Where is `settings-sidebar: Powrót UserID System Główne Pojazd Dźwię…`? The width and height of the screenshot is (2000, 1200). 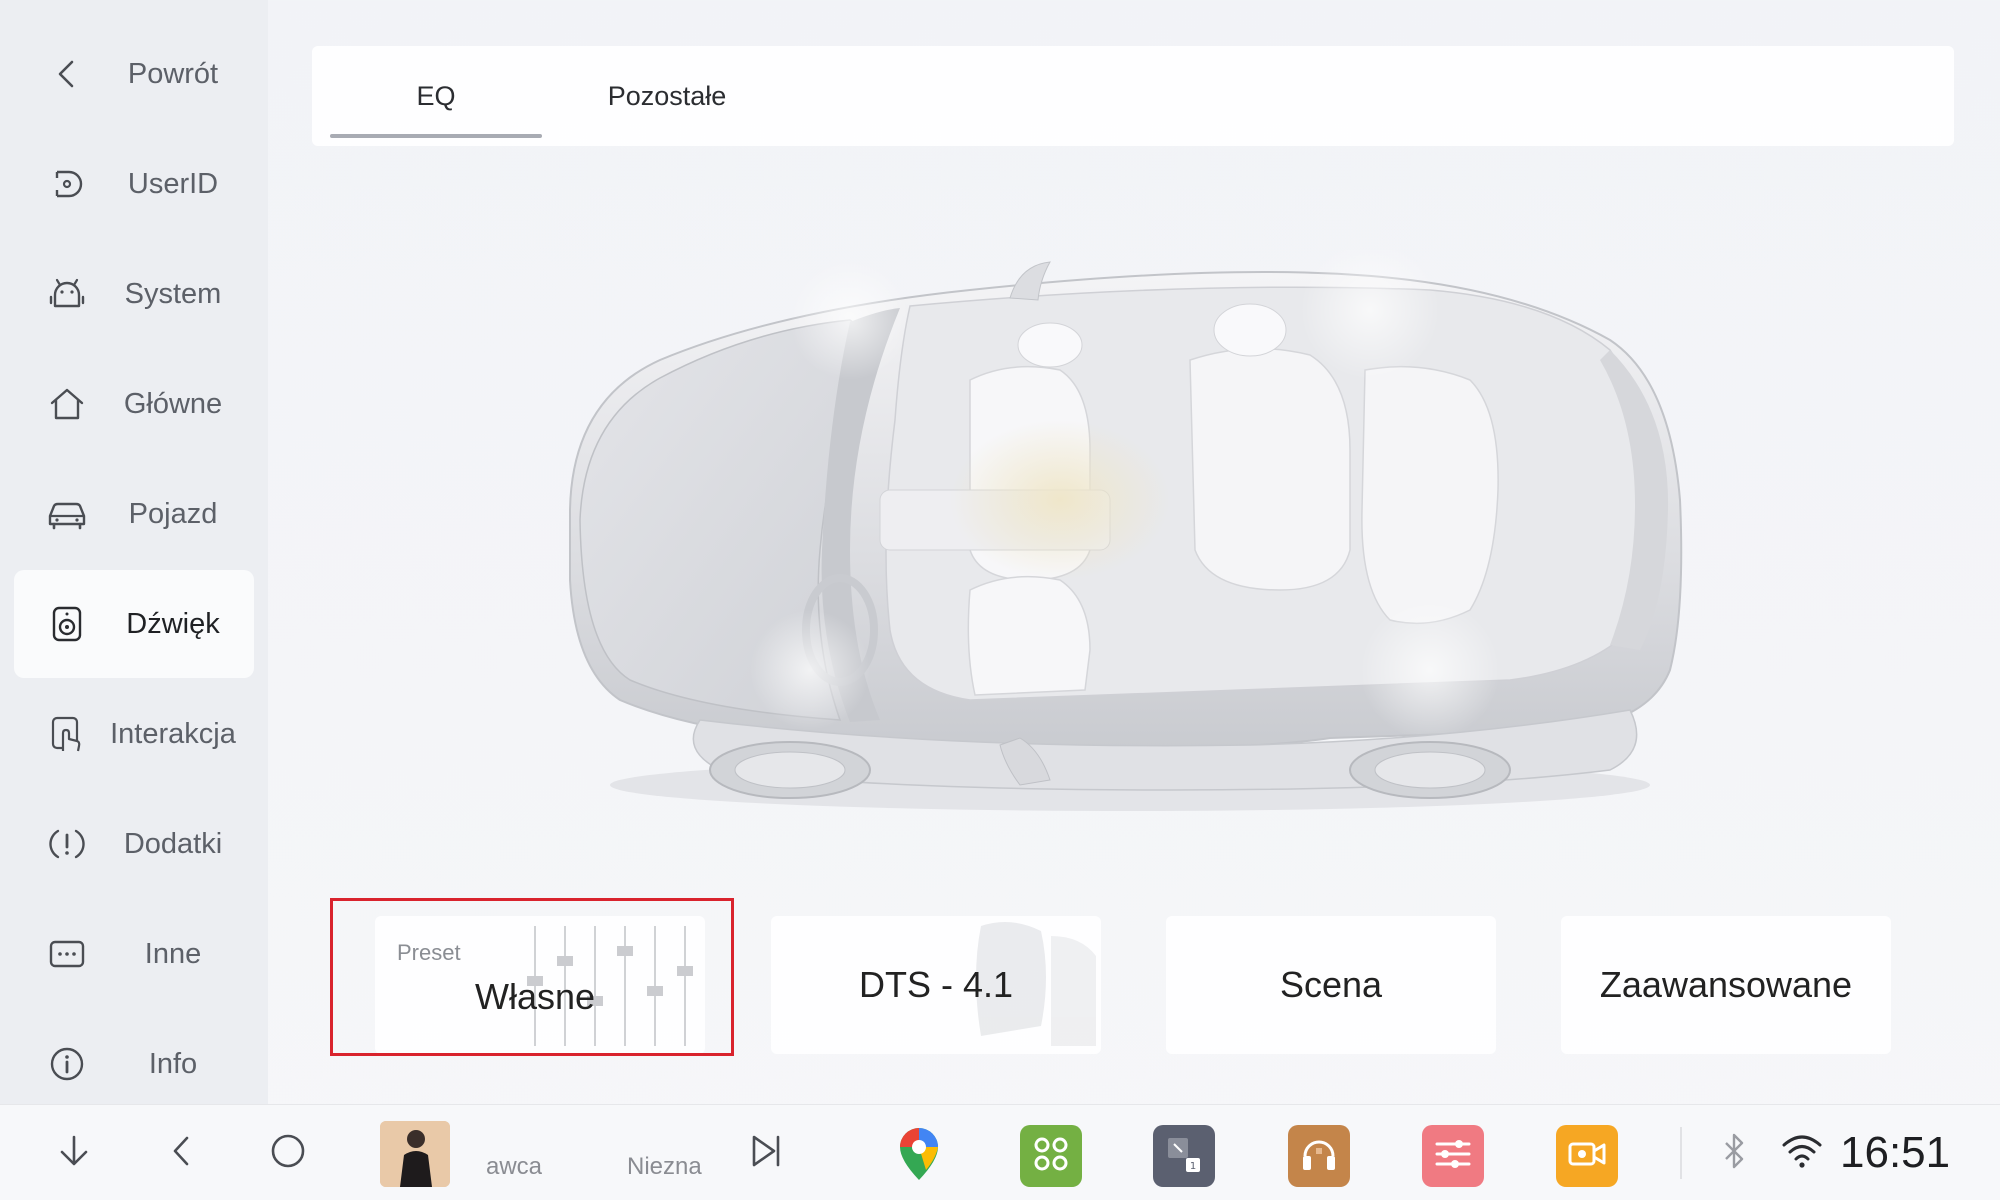
settings-sidebar: Powrót UserID System Główne Pojazd Dźwię… is located at coordinates (134, 552).